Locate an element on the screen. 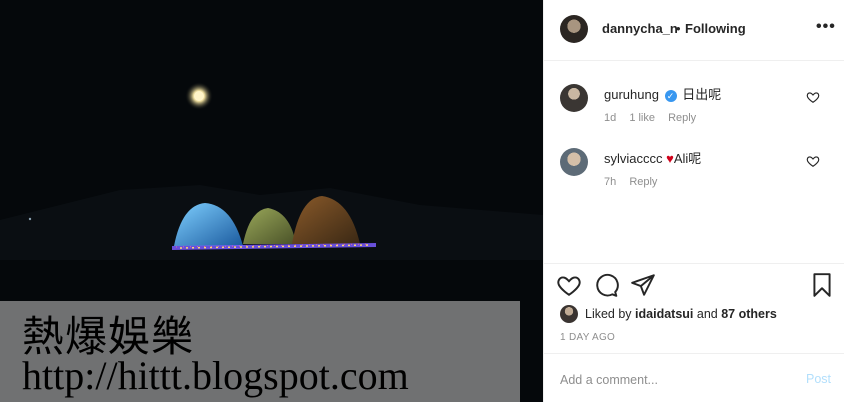  share-paper-plane-icon is located at coordinates (643, 285).